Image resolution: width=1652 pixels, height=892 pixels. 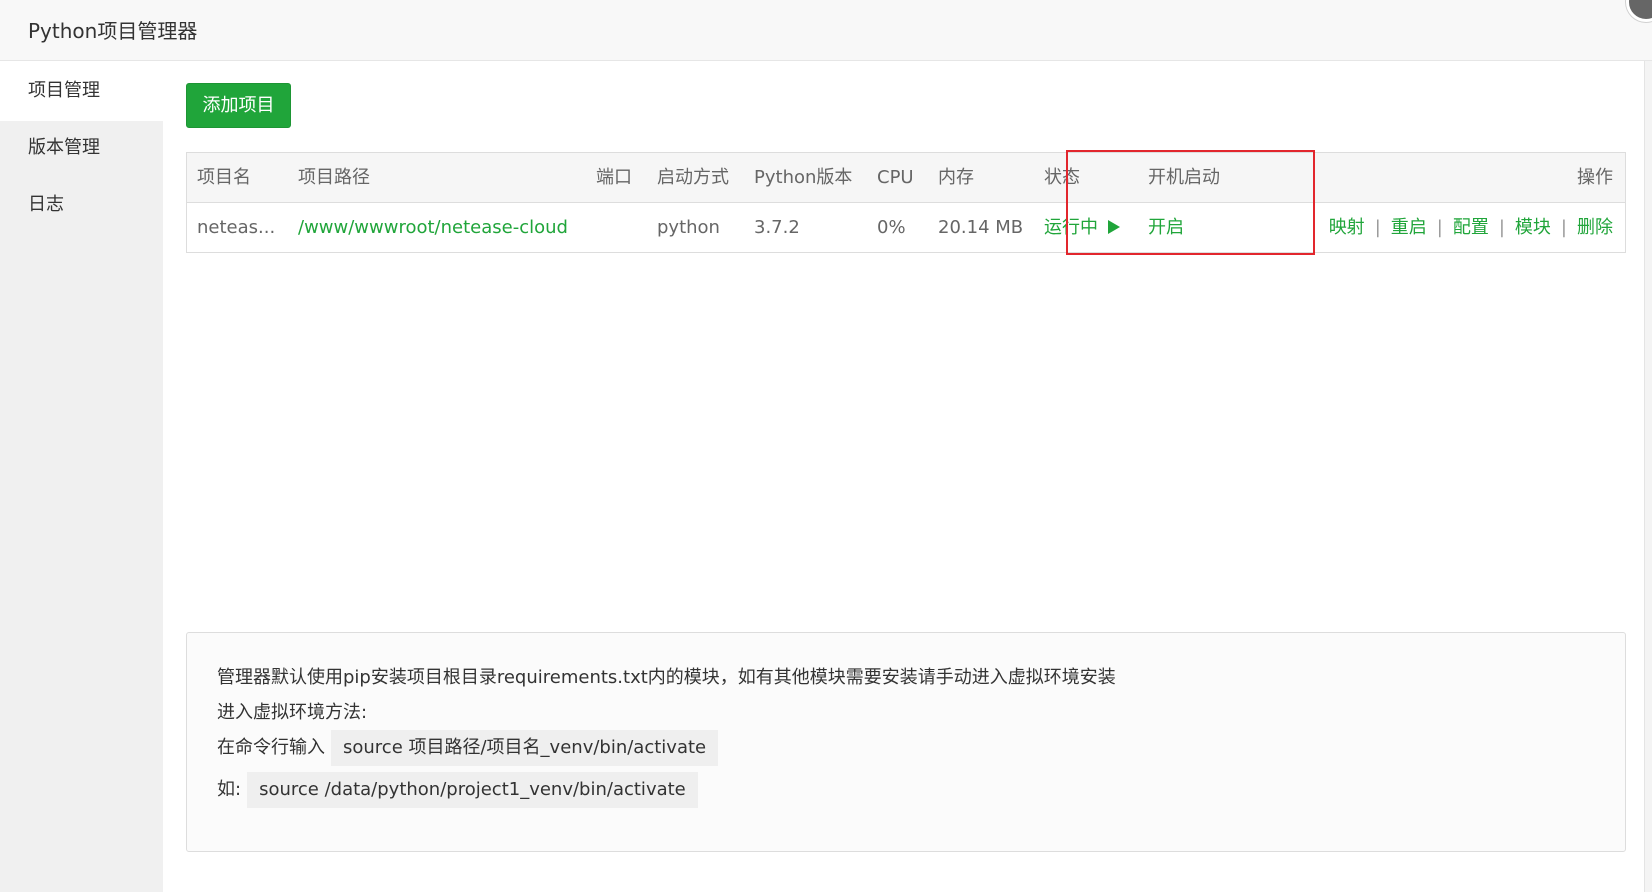 I want to click on header-start-mode: 启动方式, so click(x=693, y=177).